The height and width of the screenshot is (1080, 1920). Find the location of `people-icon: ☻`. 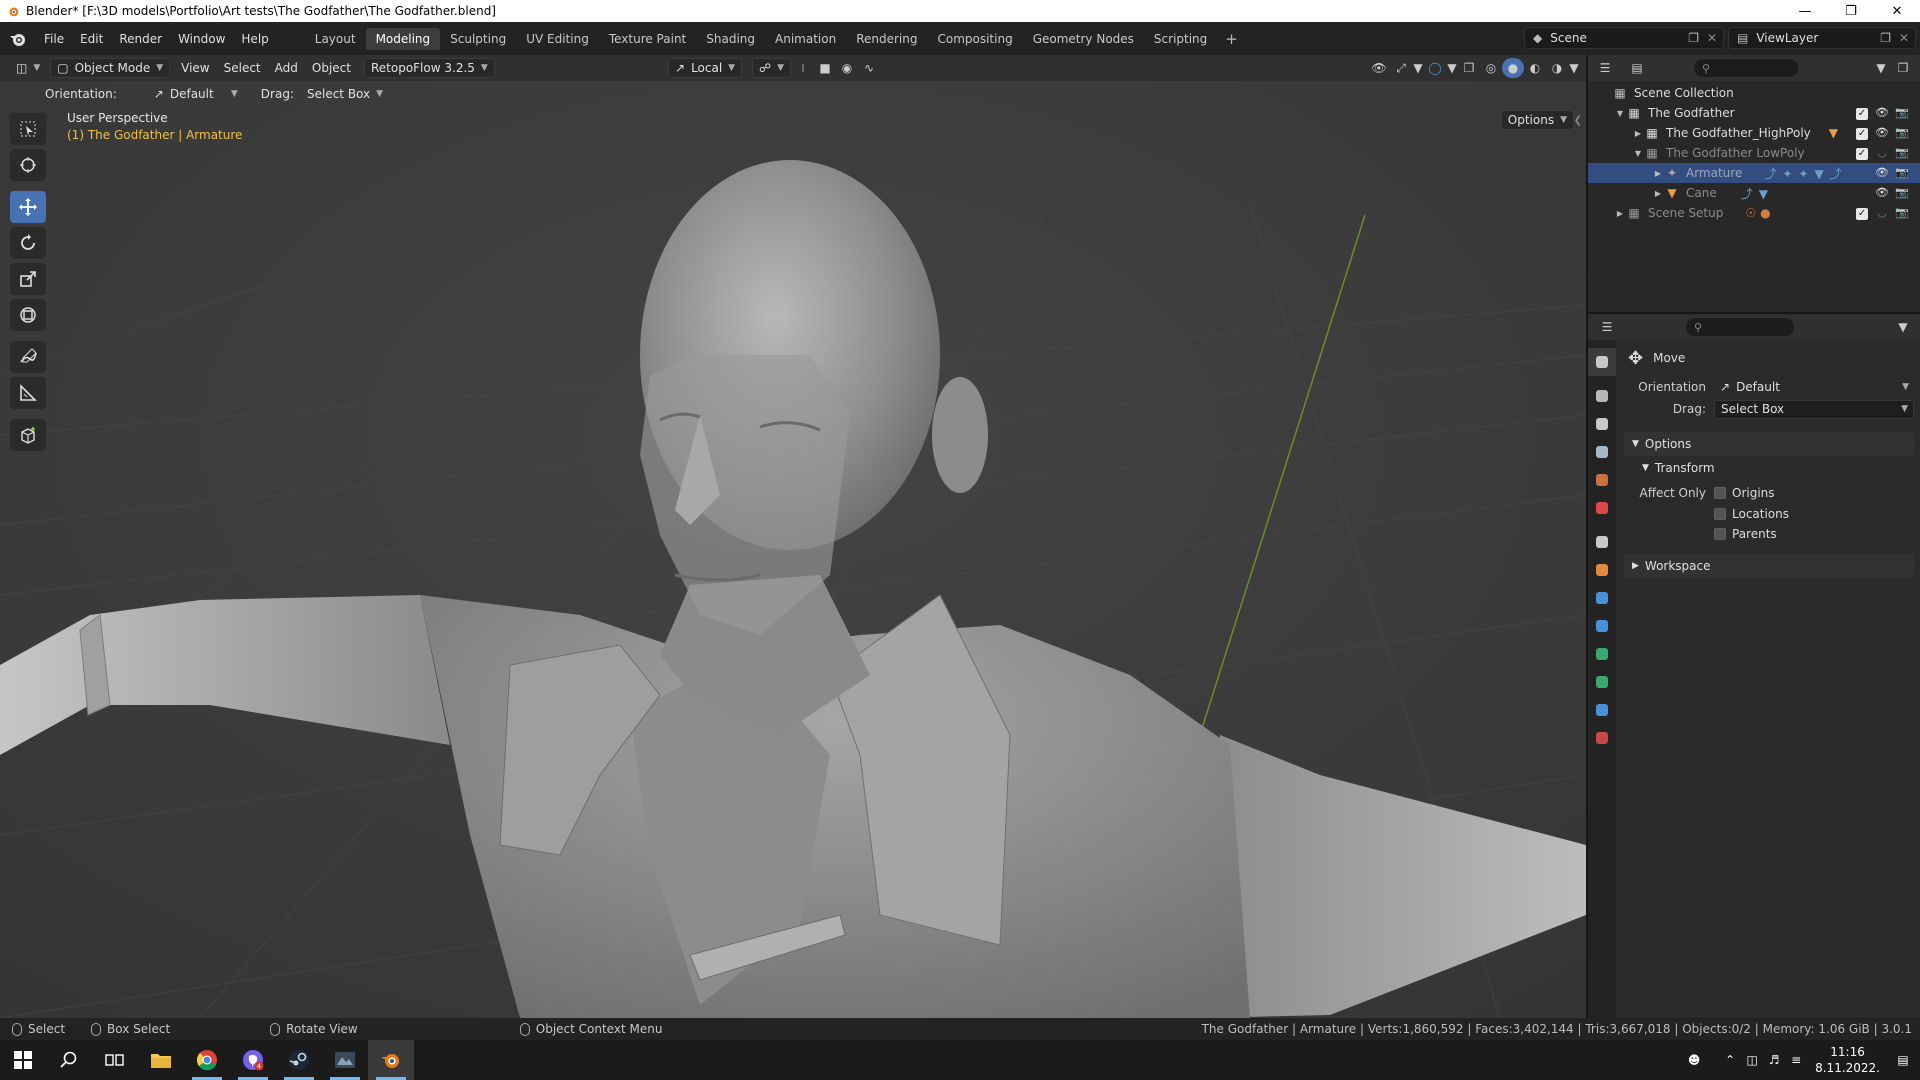

people-icon: ☻ is located at coordinates (1694, 1060).